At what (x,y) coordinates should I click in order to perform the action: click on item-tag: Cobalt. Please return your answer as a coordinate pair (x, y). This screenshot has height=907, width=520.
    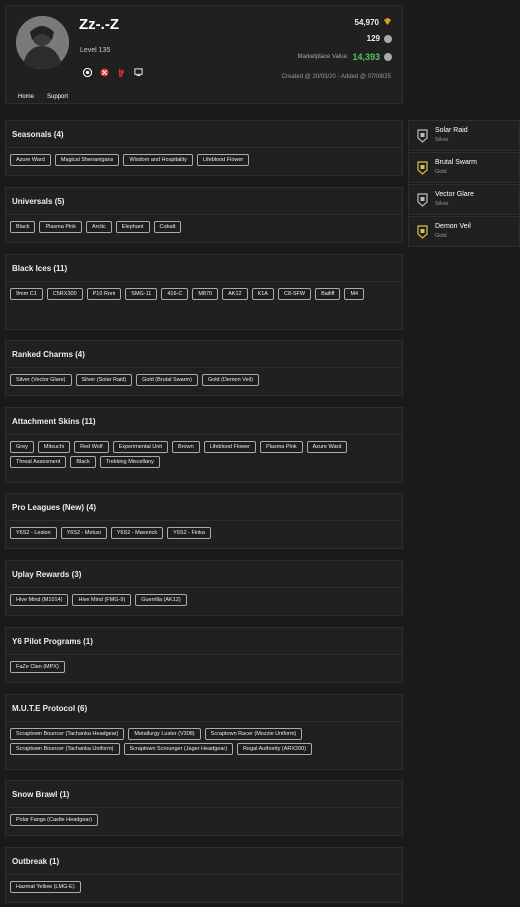
    Looking at the image, I should click on (167, 227).